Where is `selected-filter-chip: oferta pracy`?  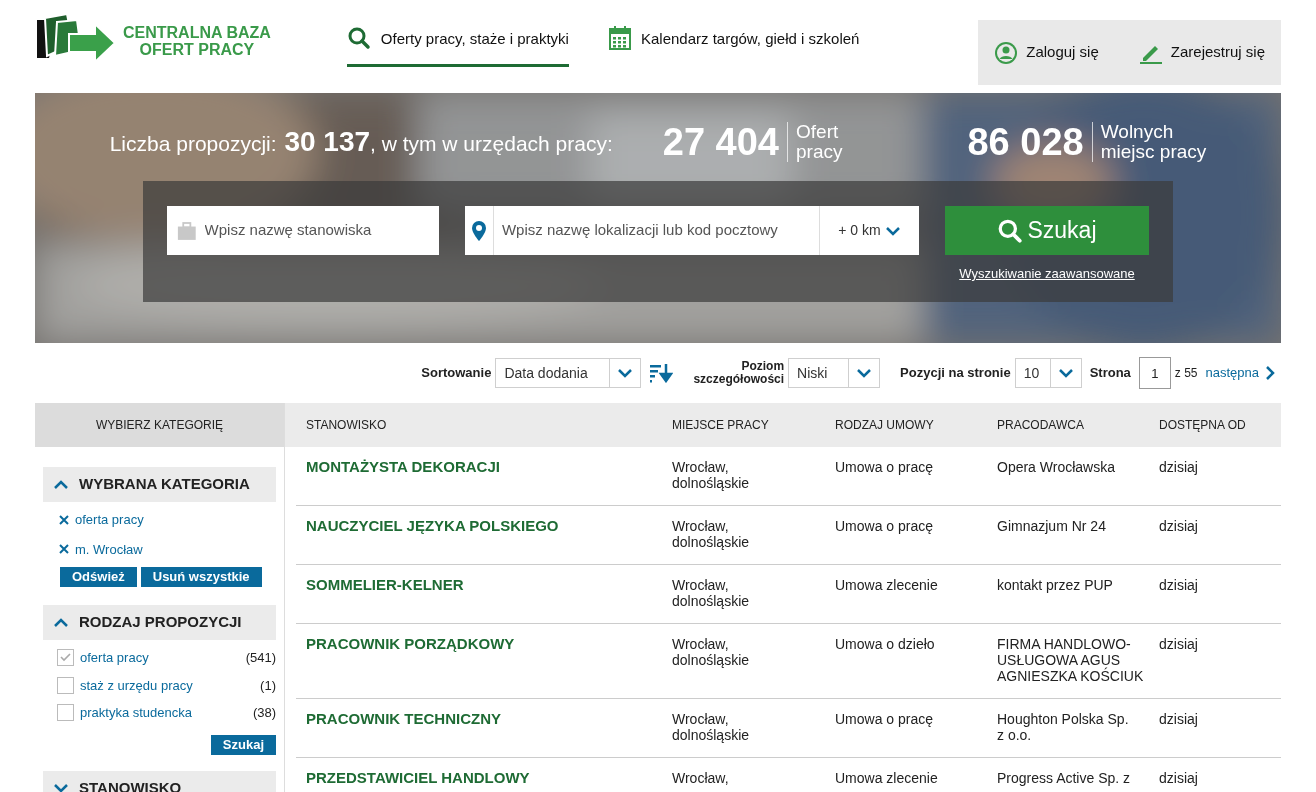 selected-filter-chip: oferta pracy is located at coordinates (167, 520).